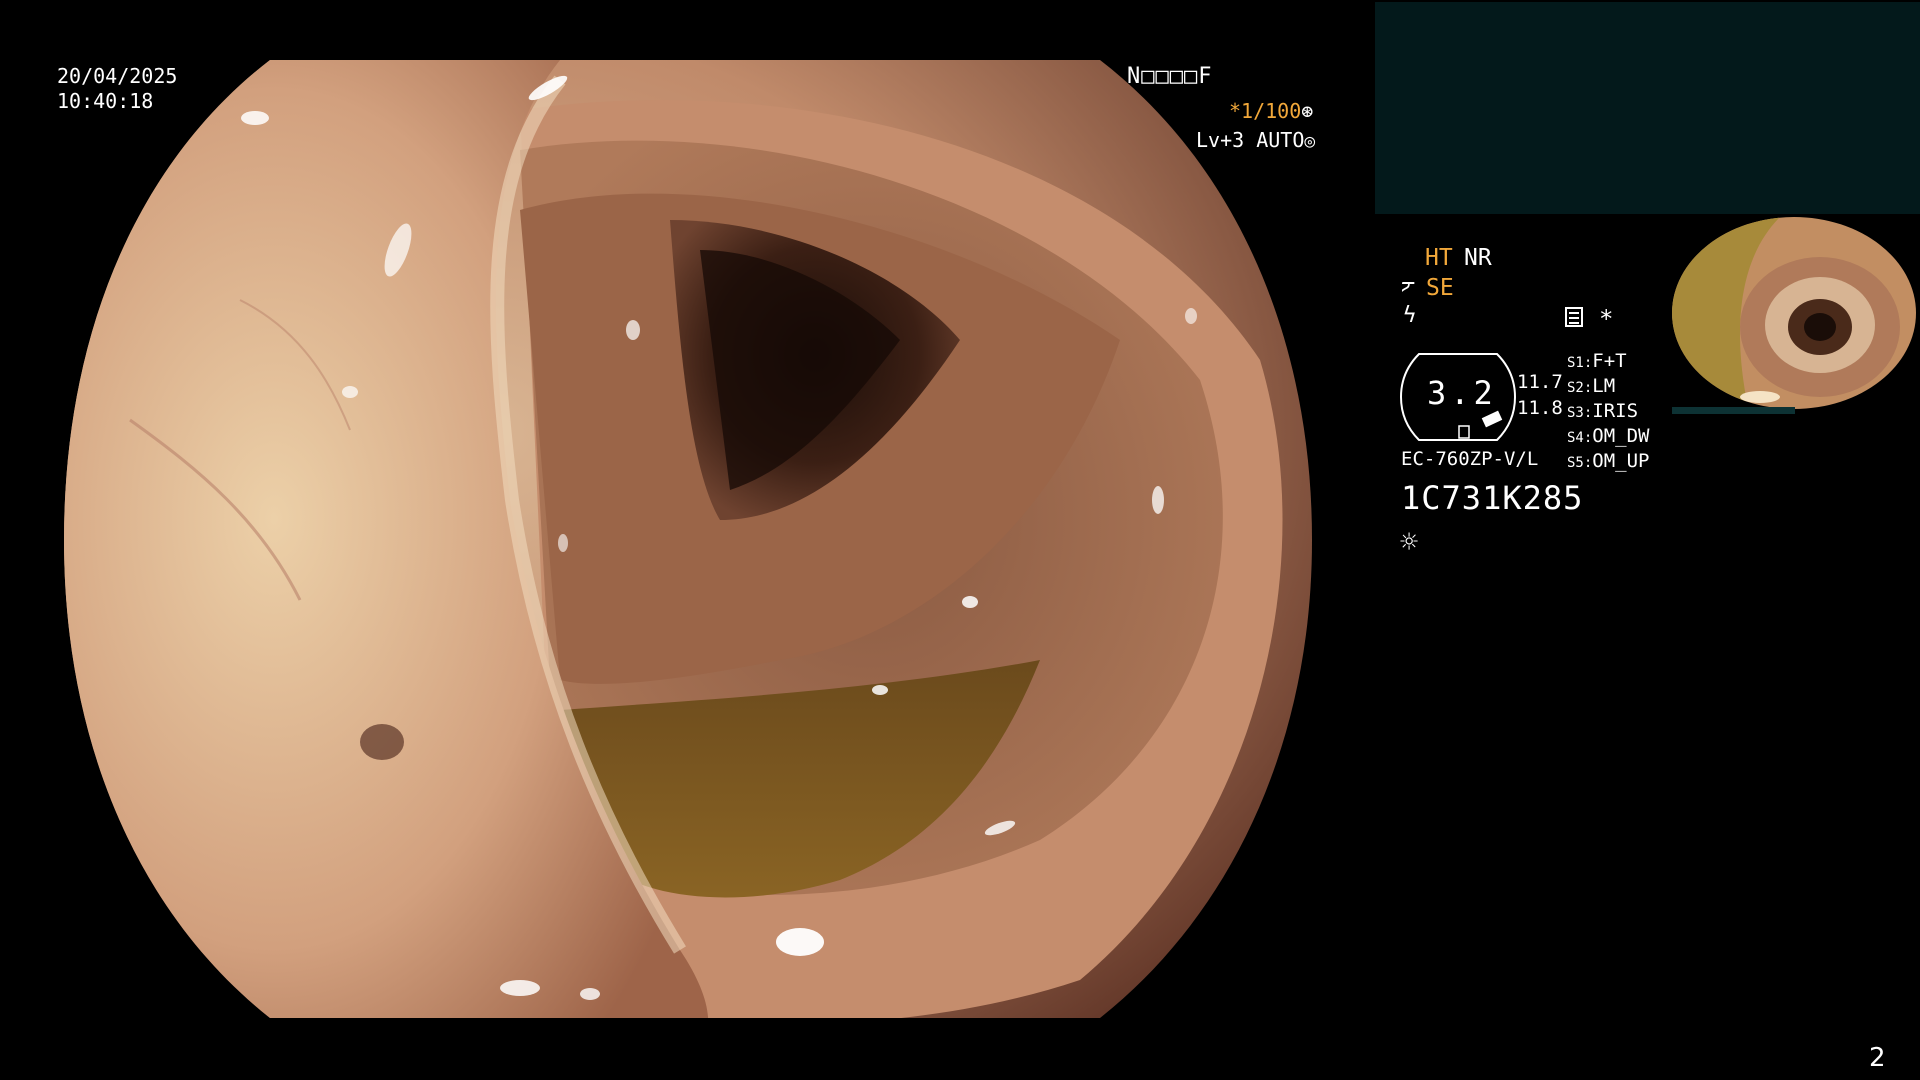 The height and width of the screenshot is (1080, 1920). Describe the element at coordinates (1591, 386) in the screenshot. I see `switch-2: S2:LM` at that location.